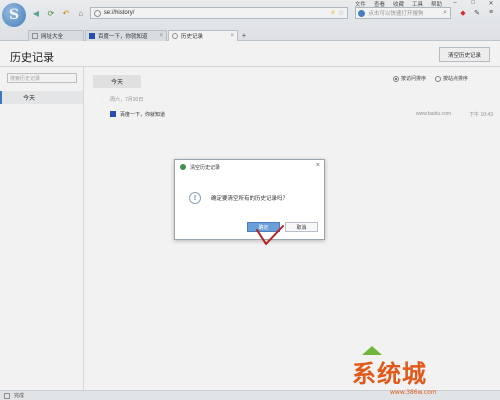 This screenshot has width=500, height=400. I want to click on watermark-logo: 系统城 www.386w.com, so click(415, 372).